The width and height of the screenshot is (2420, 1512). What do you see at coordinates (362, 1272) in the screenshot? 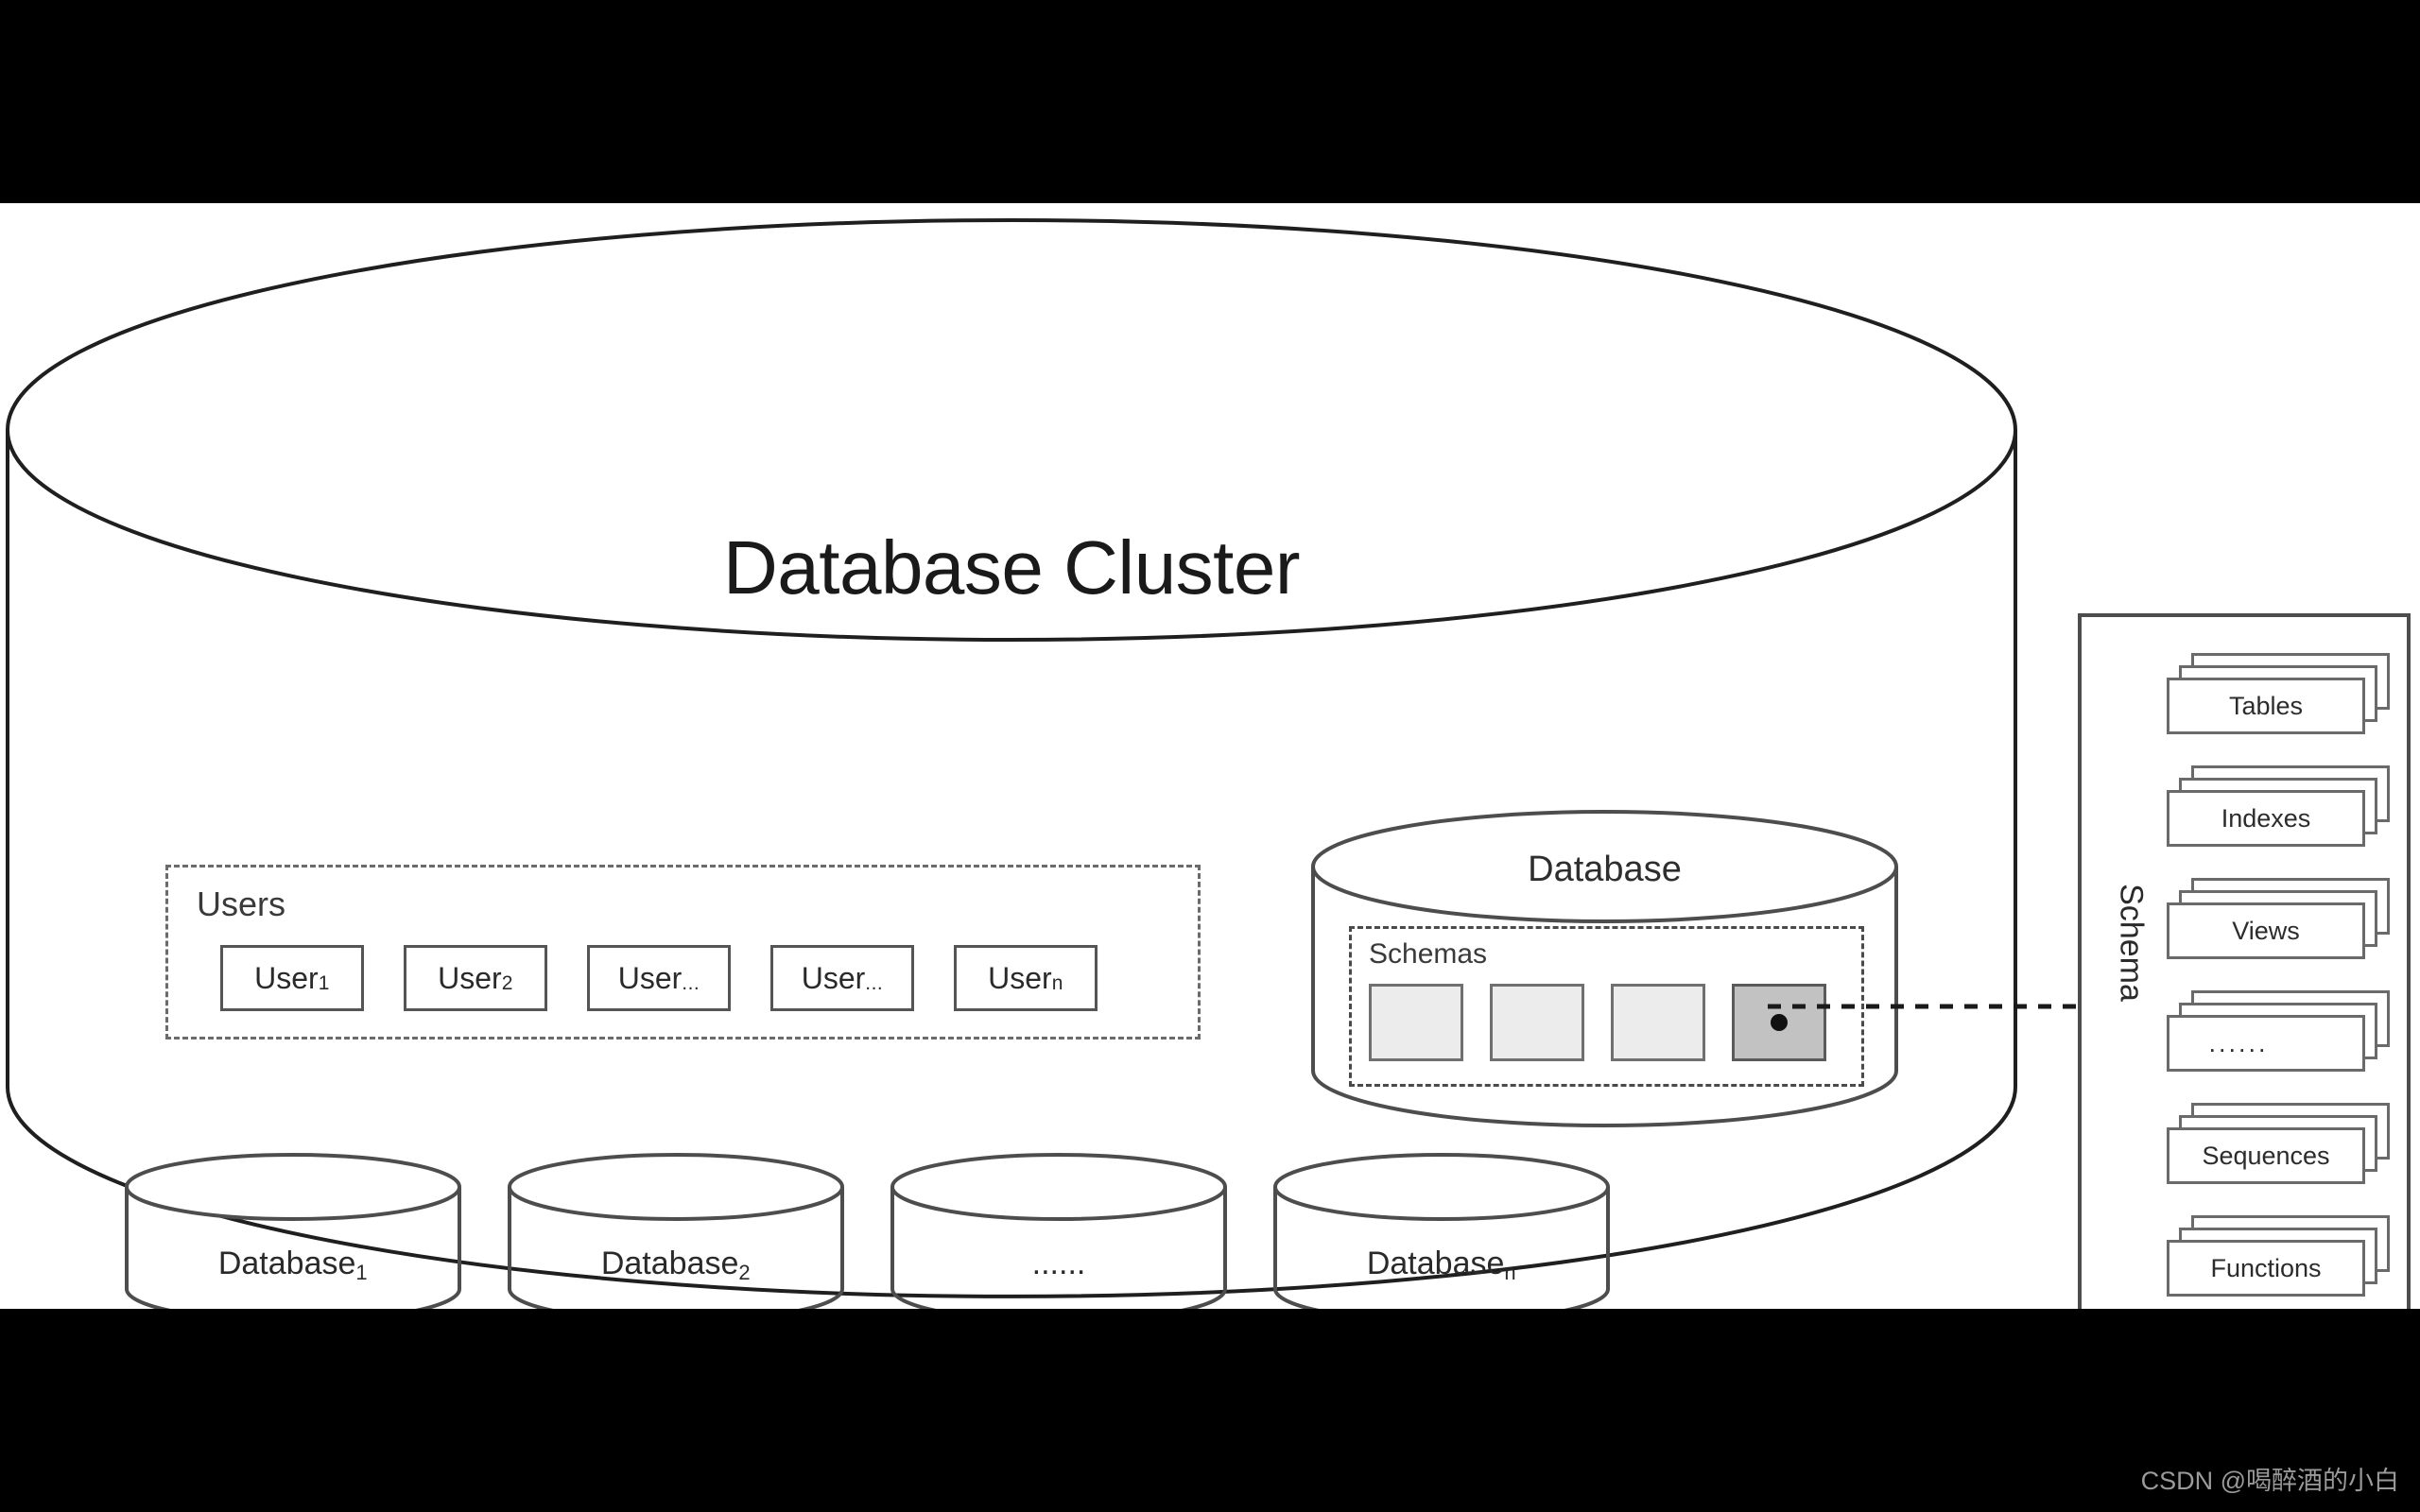
I see `database-label-subscript: 1` at bounding box center [362, 1272].